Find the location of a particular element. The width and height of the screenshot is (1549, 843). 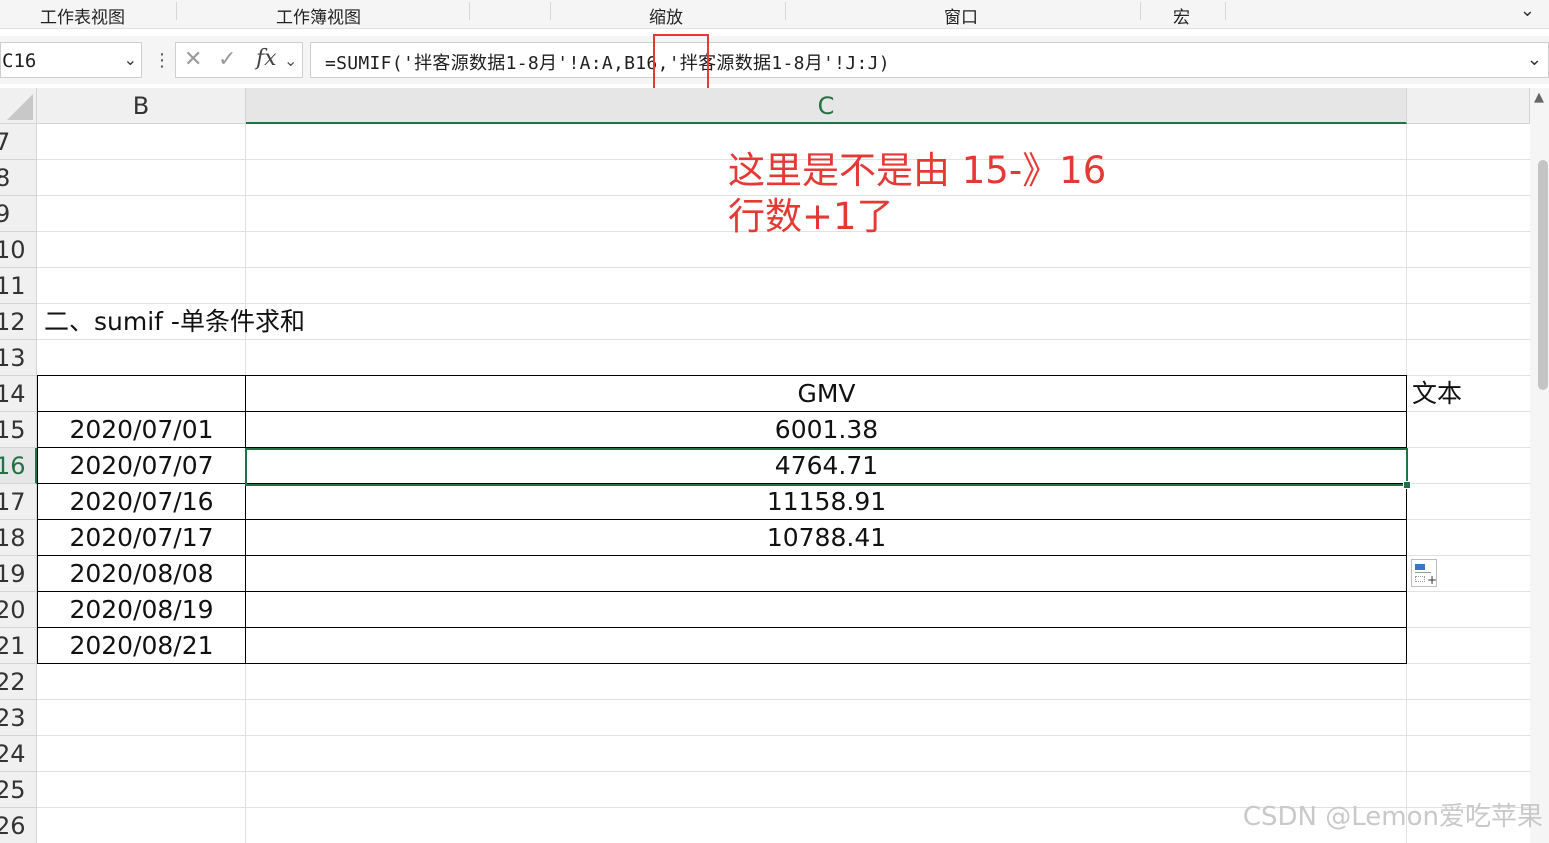

row-header: 8 is located at coordinates (18, 178).